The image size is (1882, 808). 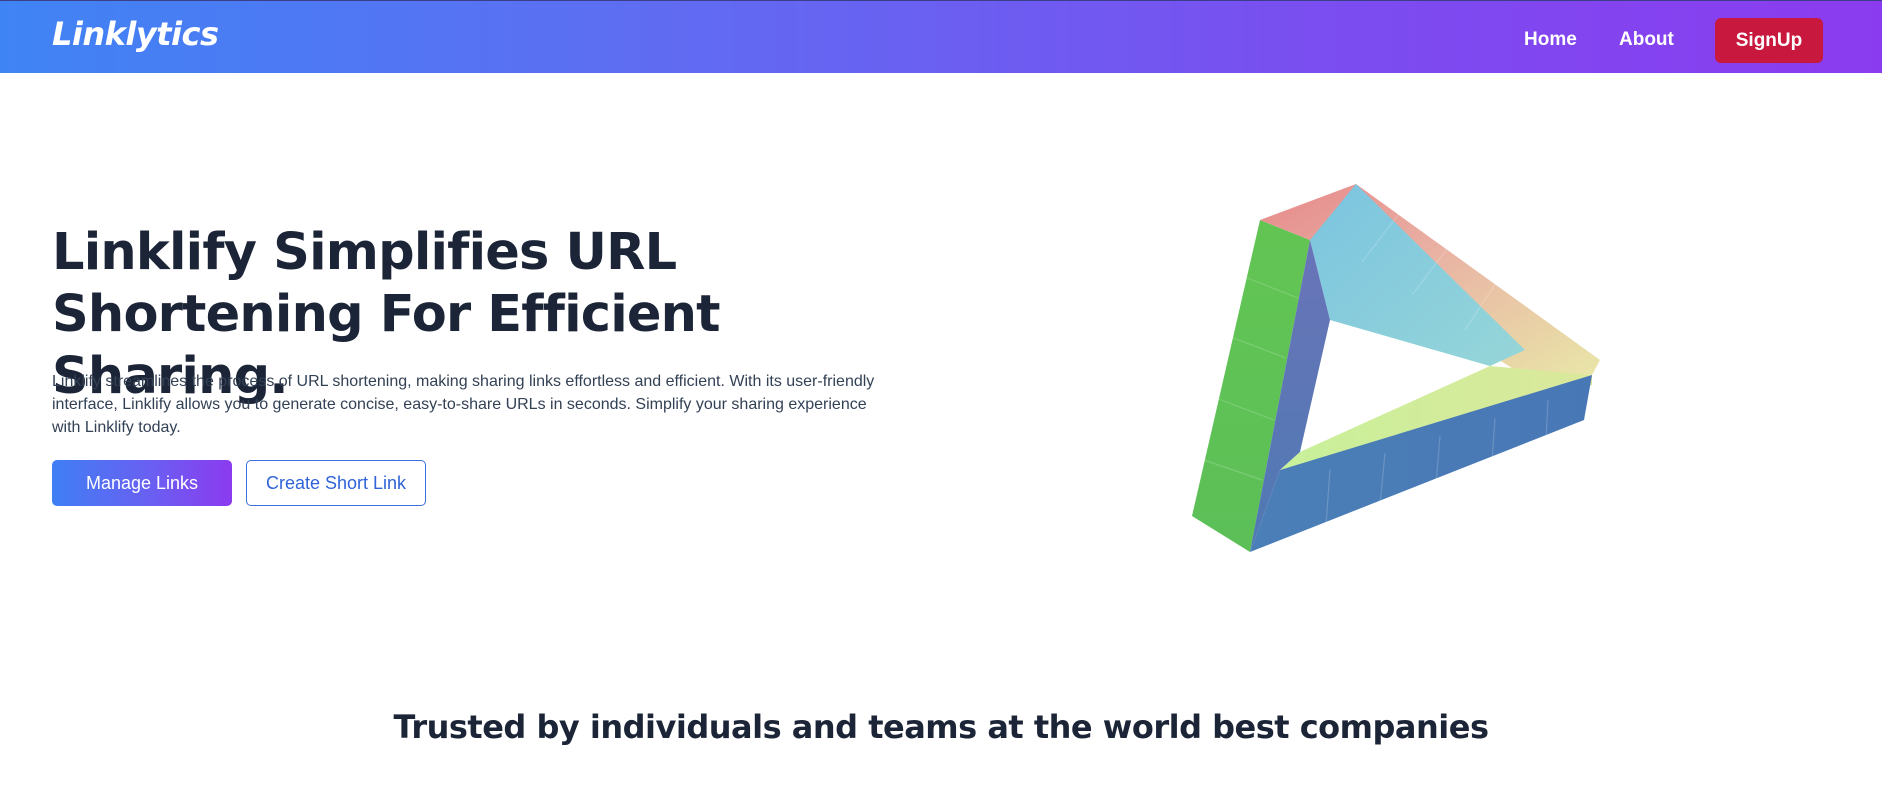 What do you see at coordinates (1550, 40) in the screenshot?
I see `nav-link-home: Home` at bounding box center [1550, 40].